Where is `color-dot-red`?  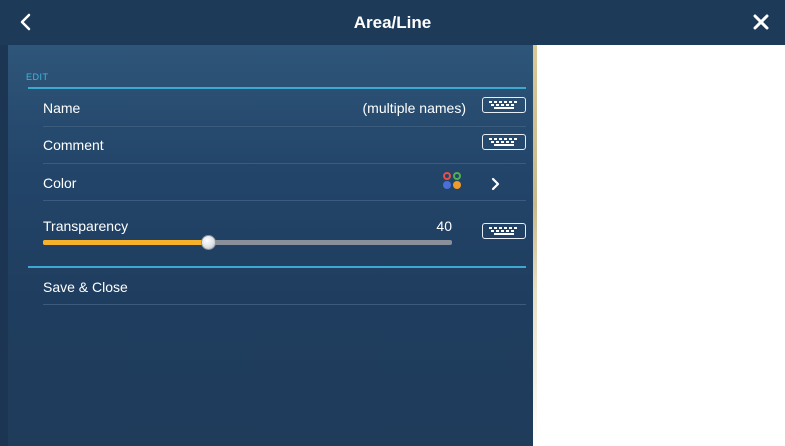 color-dot-red is located at coordinates (447, 176).